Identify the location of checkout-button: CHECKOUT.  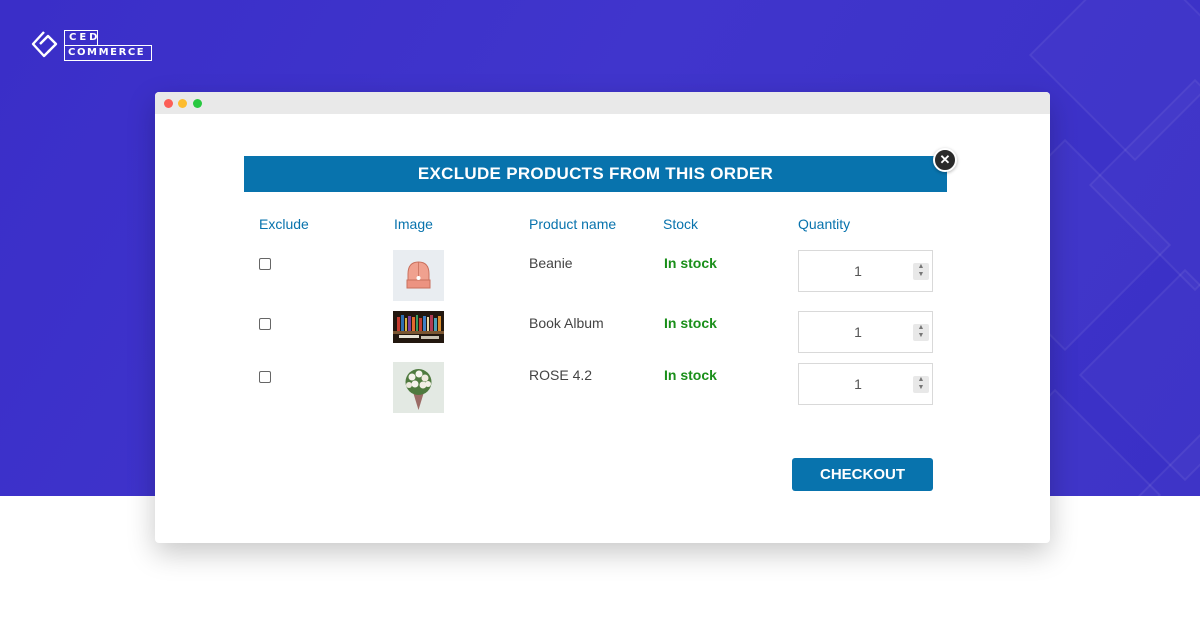
(862, 474).